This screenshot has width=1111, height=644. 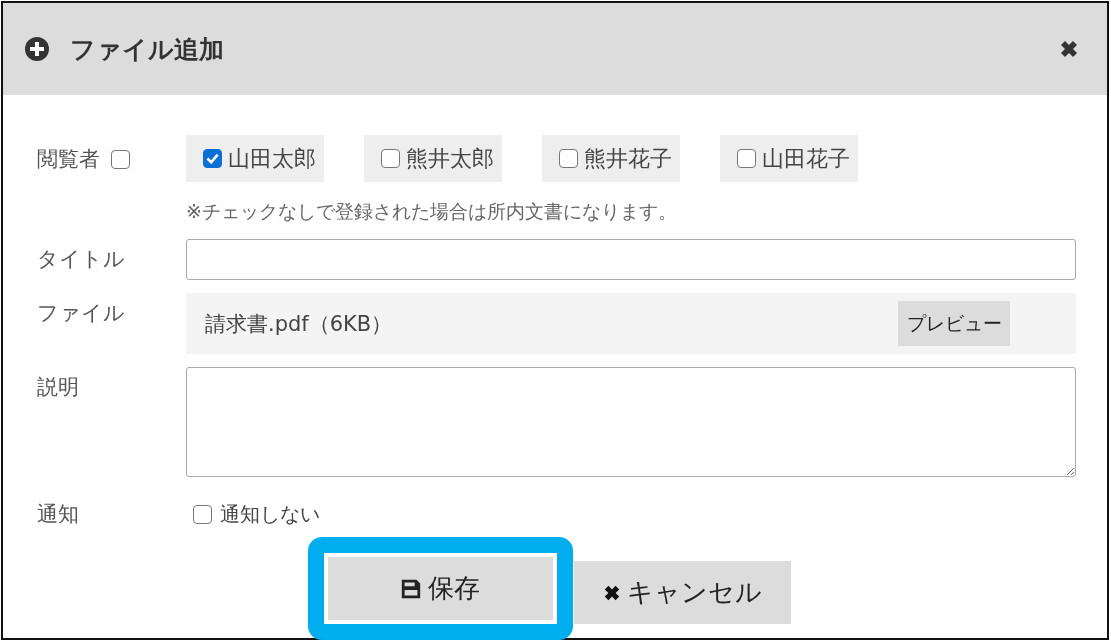 What do you see at coordinates (631, 422) in the screenshot?
I see `description-field` at bounding box center [631, 422].